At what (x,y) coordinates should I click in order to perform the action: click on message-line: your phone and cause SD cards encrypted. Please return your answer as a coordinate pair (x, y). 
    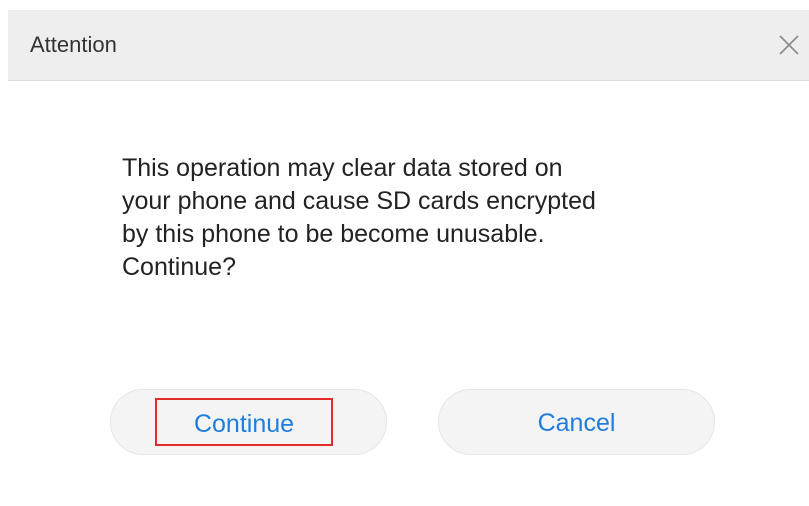
    Looking at the image, I should click on (359, 201).